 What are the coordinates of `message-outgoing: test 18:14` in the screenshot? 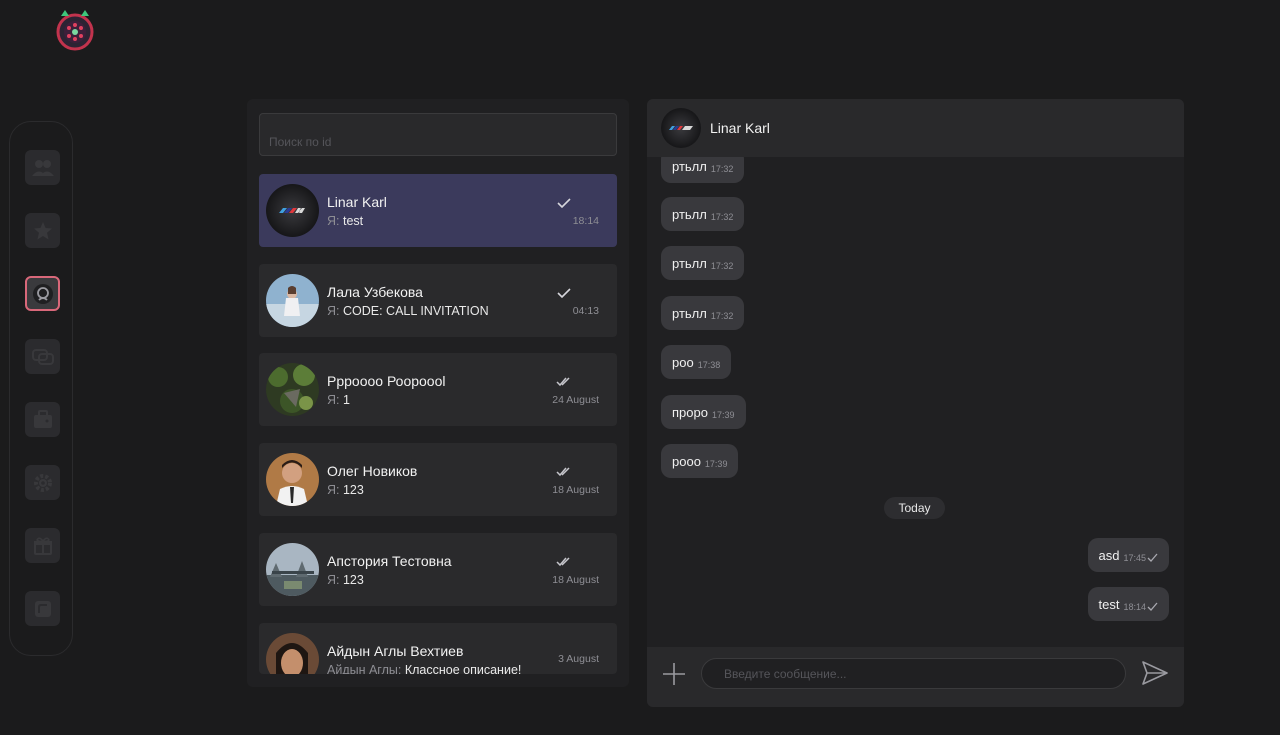 It's located at (1128, 604).